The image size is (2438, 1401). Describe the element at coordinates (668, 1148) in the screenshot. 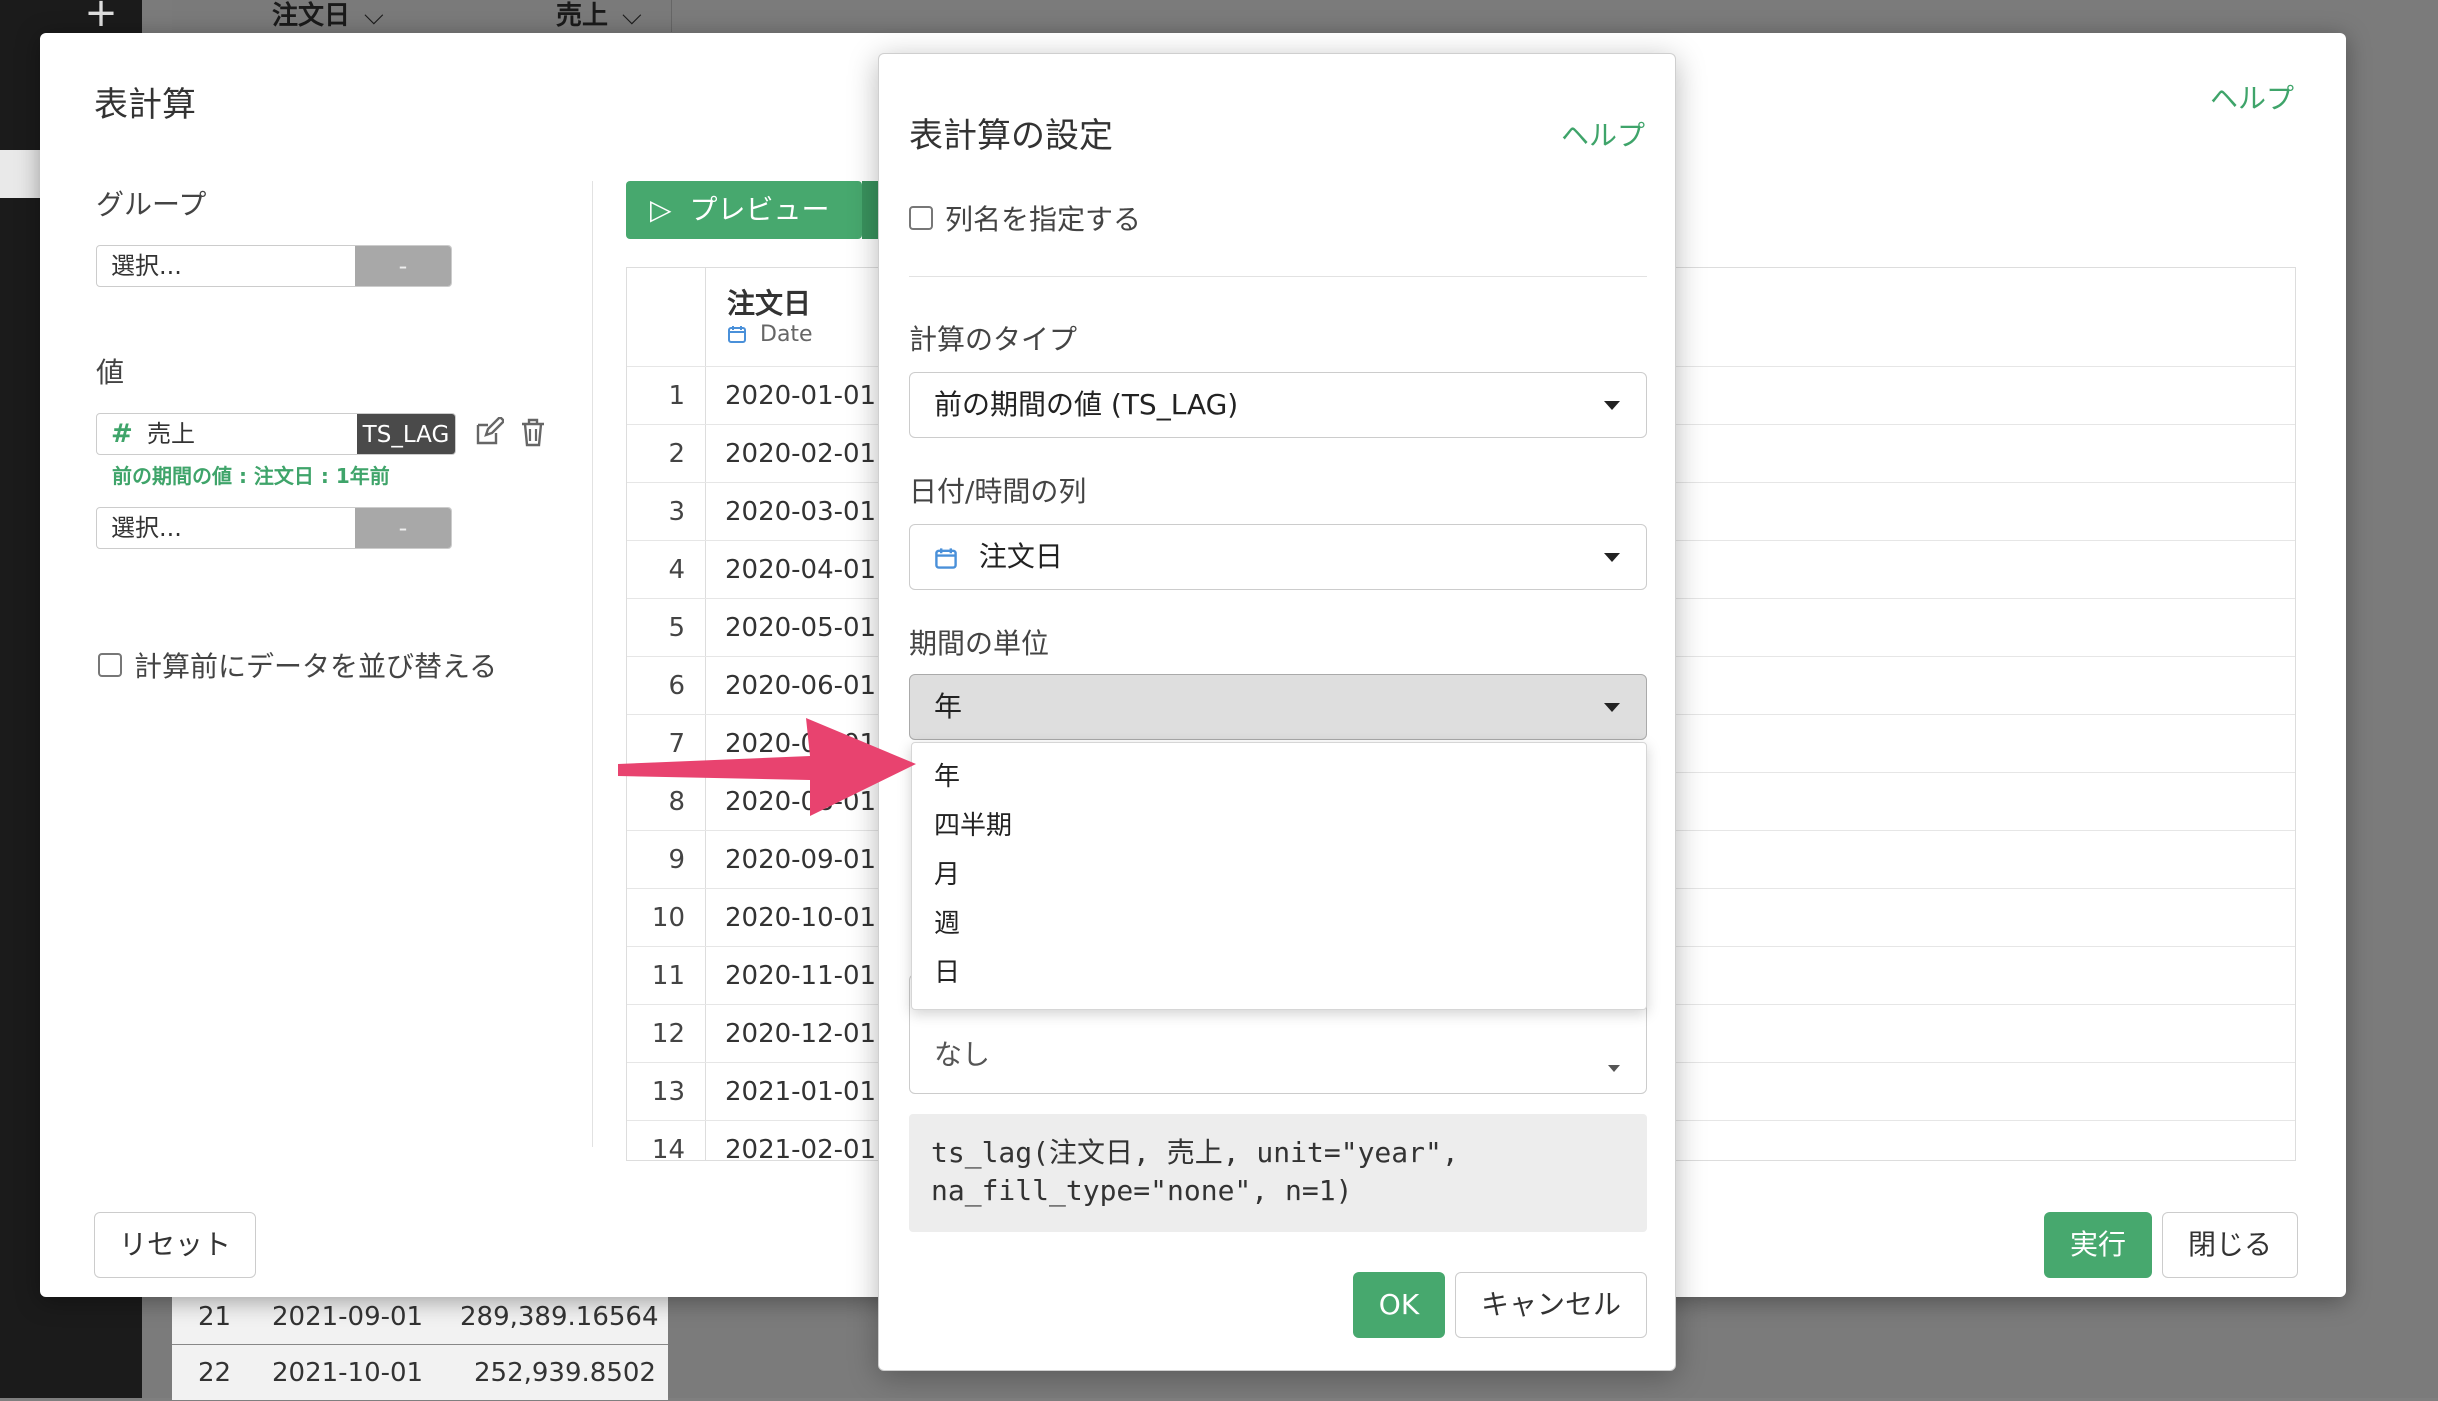

I see `row-number: 14` at that location.